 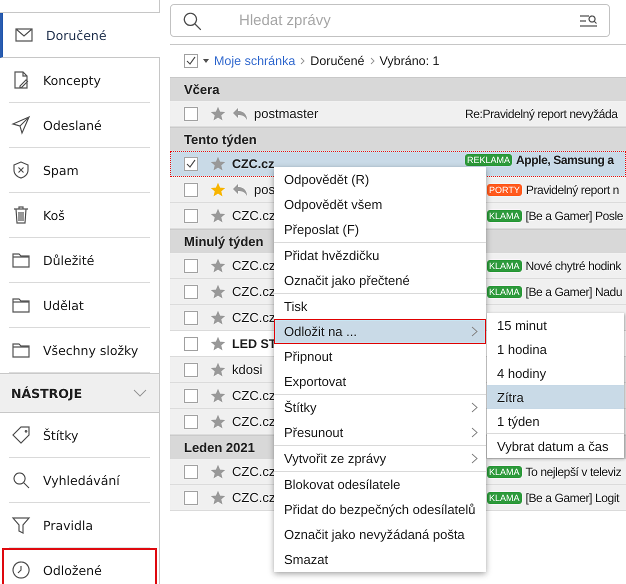 What do you see at coordinates (286, 113) in the screenshot?
I see `sender: postmaster` at bounding box center [286, 113].